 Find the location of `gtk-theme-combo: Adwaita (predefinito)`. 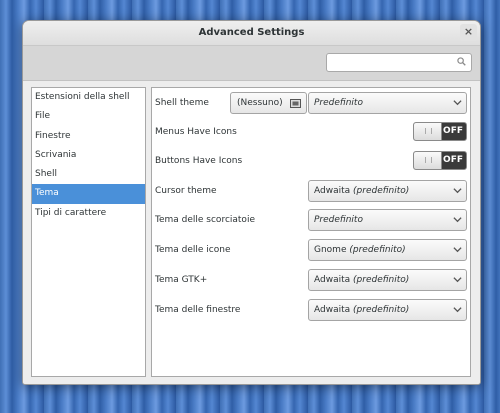

gtk-theme-combo: Adwaita (predefinito) is located at coordinates (387, 280).